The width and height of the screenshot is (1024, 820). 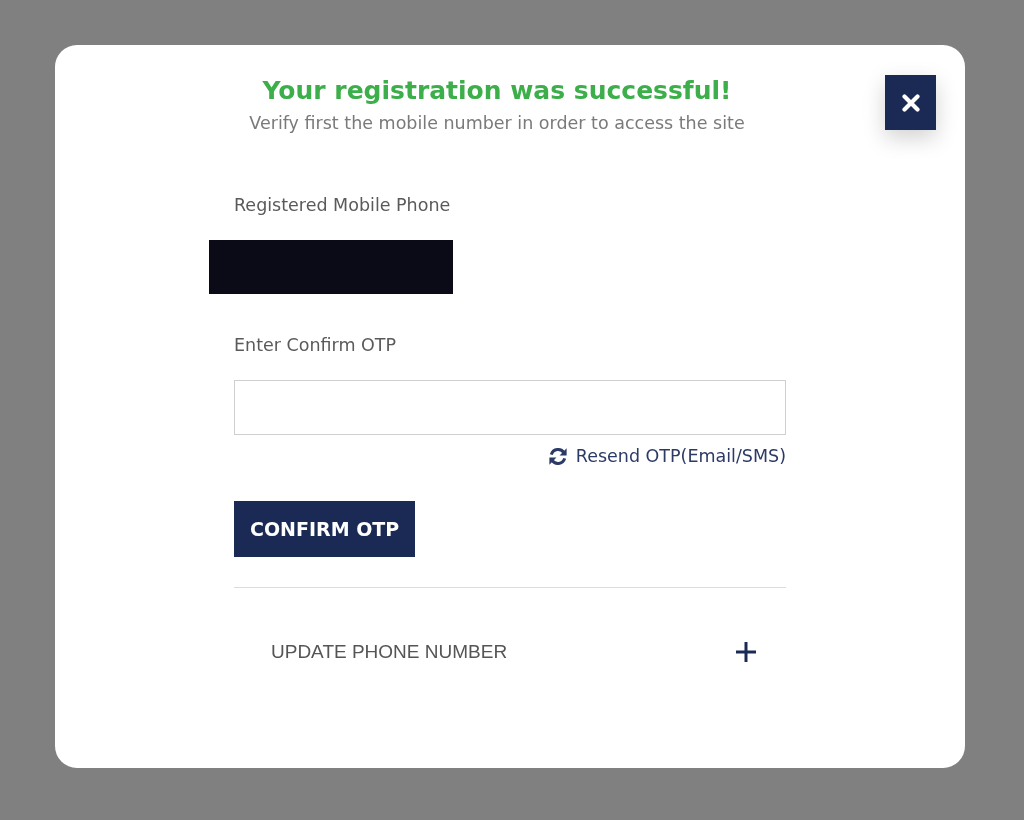 What do you see at coordinates (497, 123) in the screenshot?
I see `subtitle-text: Verify first the mobile number in order to access the site` at bounding box center [497, 123].